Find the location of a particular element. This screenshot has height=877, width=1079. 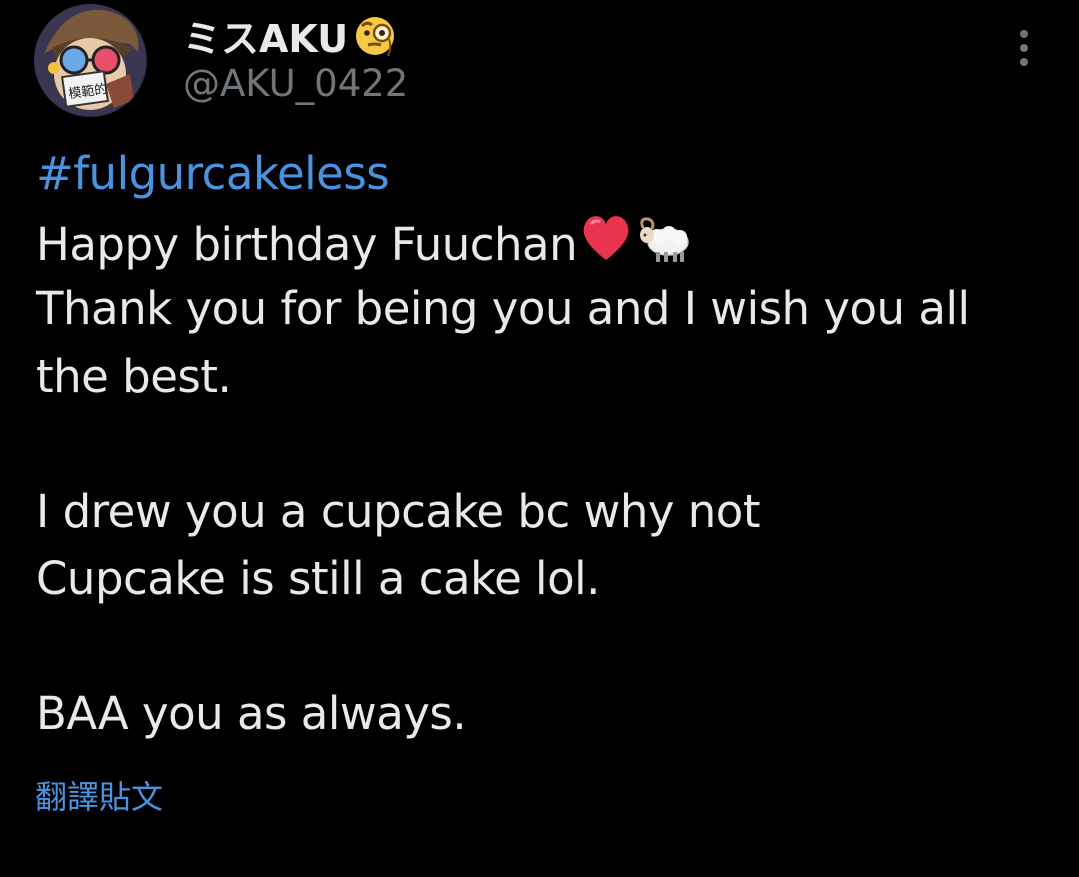

avatar: 模範的 is located at coordinates (90, 60).